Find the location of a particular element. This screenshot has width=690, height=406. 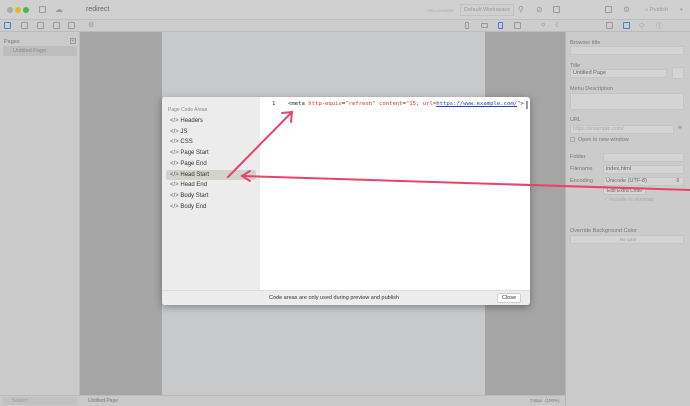

canvas-margin-left is located at coordinates (121, 213).